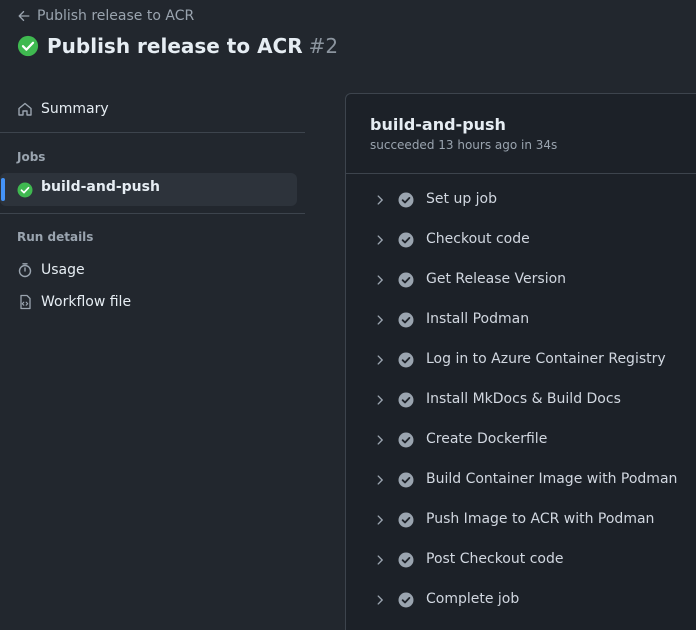  Describe the element at coordinates (25, 109) in the screenshot. I see `home-icon` at that location.